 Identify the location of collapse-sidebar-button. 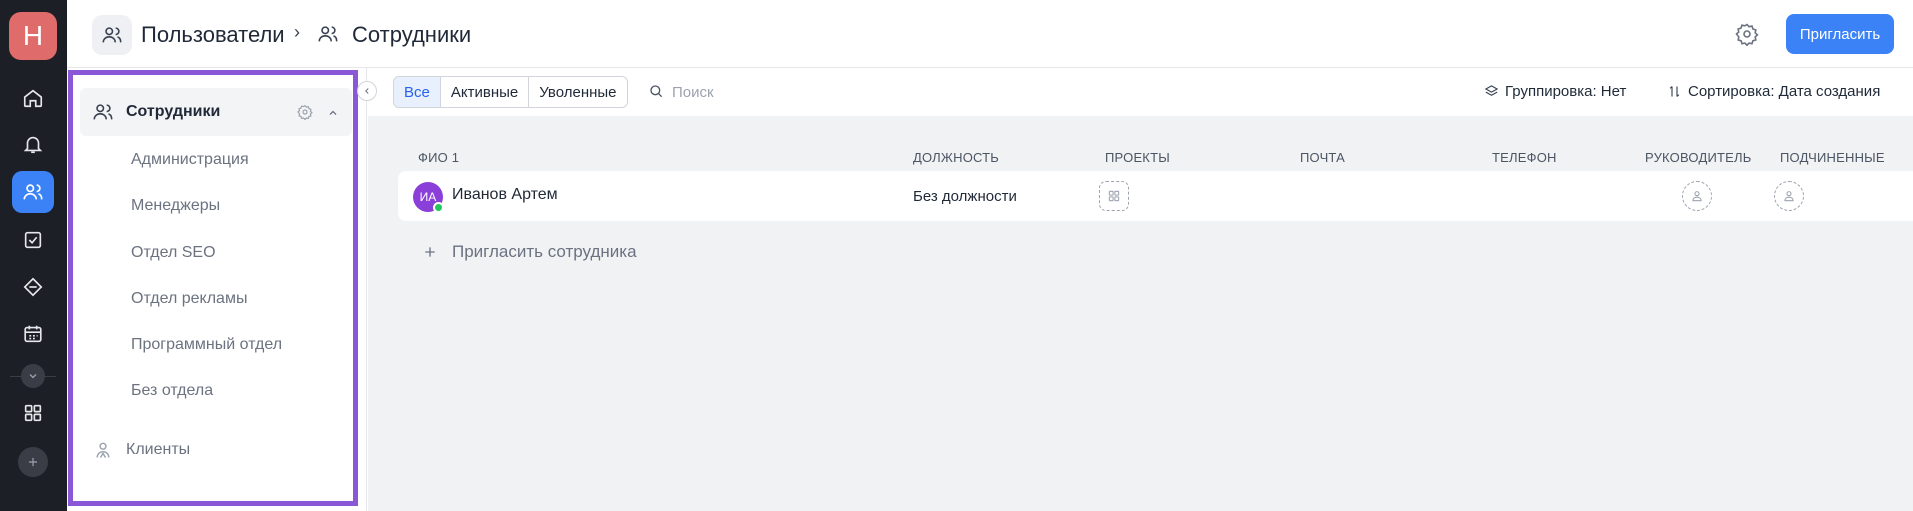
(367, 91).